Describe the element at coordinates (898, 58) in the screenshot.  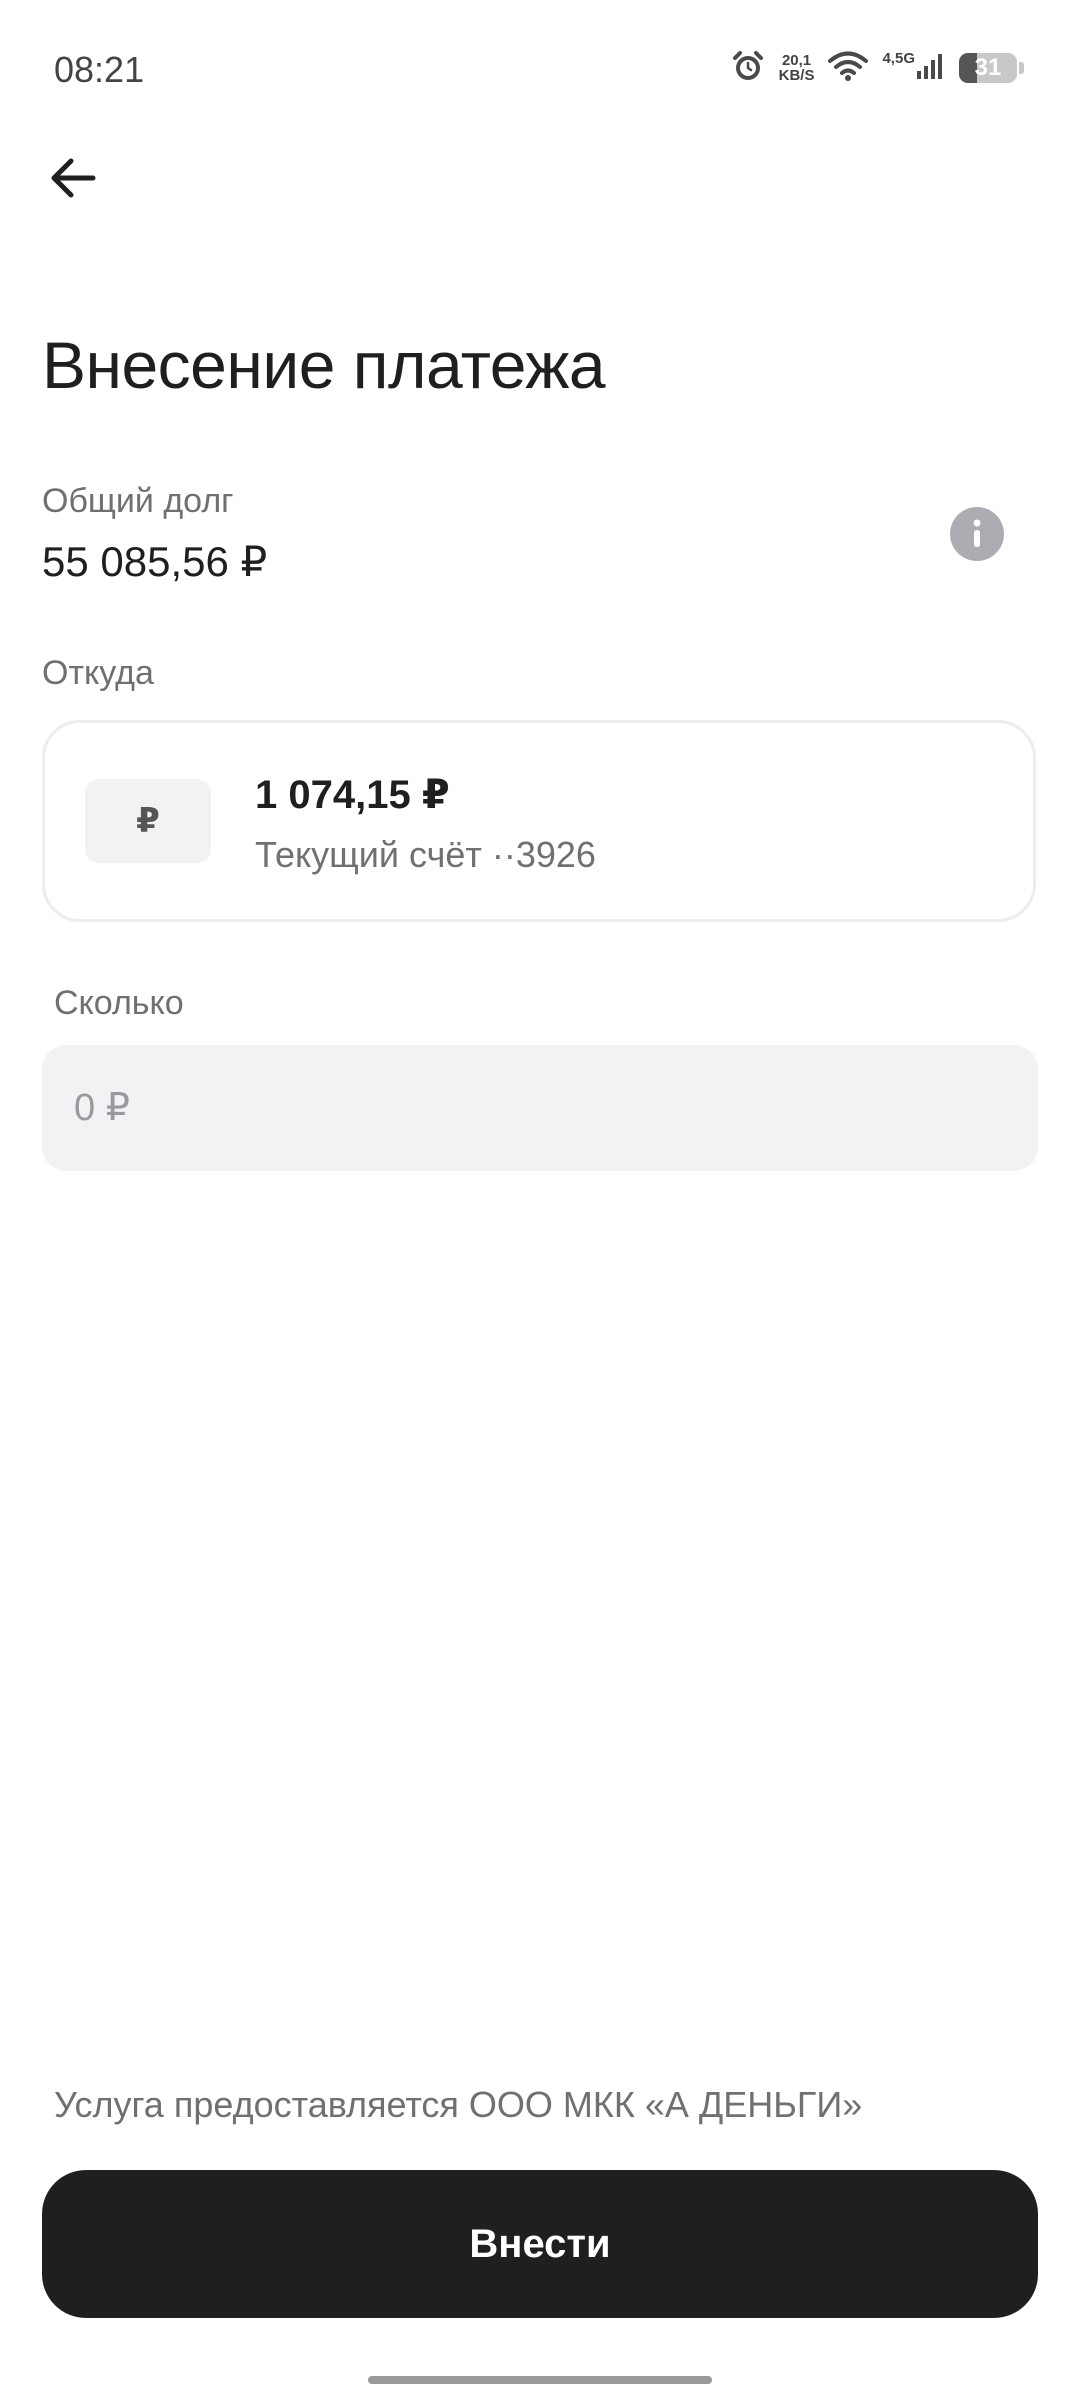
I see `network-type: 4,5G` at that location.